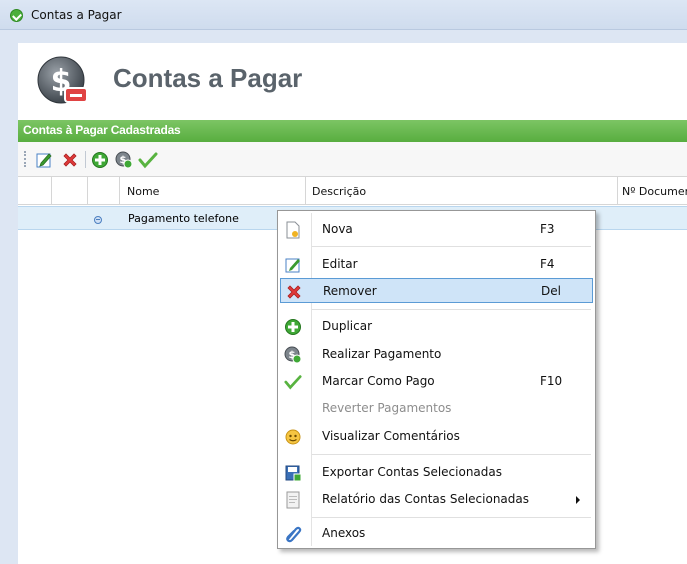 Image resolution: width=687 pixels, height=564 pixels. I want to click on menu-item-visualizar-comentarios: Visualizar Comentários, so click(436, 436).